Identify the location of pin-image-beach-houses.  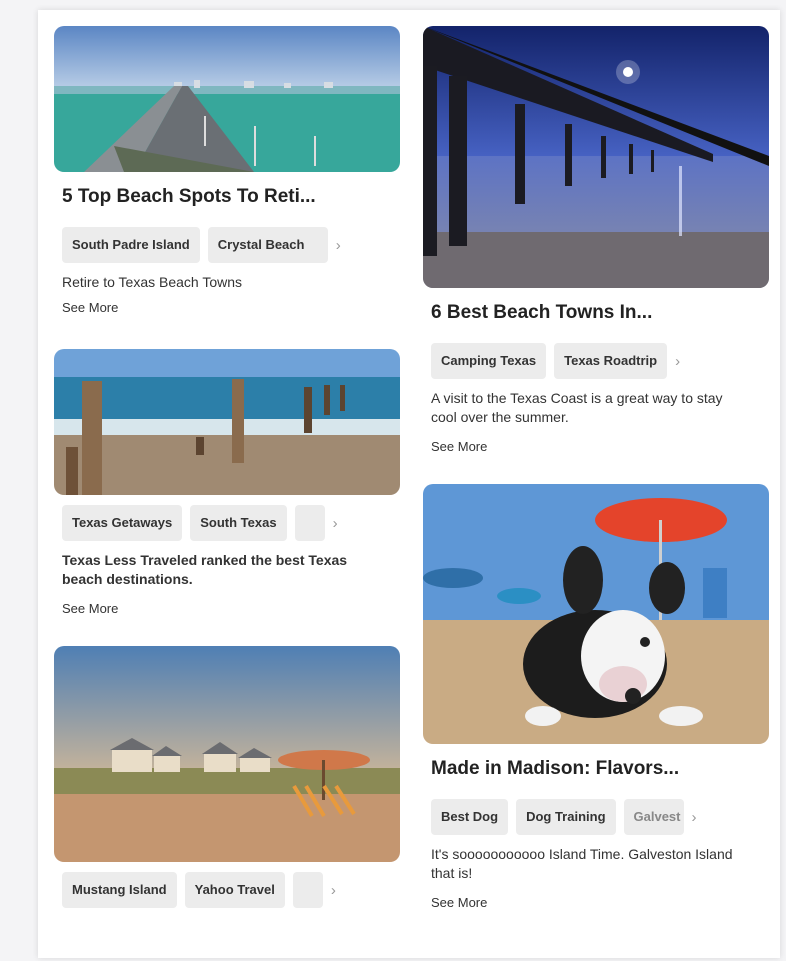
(227, 754).